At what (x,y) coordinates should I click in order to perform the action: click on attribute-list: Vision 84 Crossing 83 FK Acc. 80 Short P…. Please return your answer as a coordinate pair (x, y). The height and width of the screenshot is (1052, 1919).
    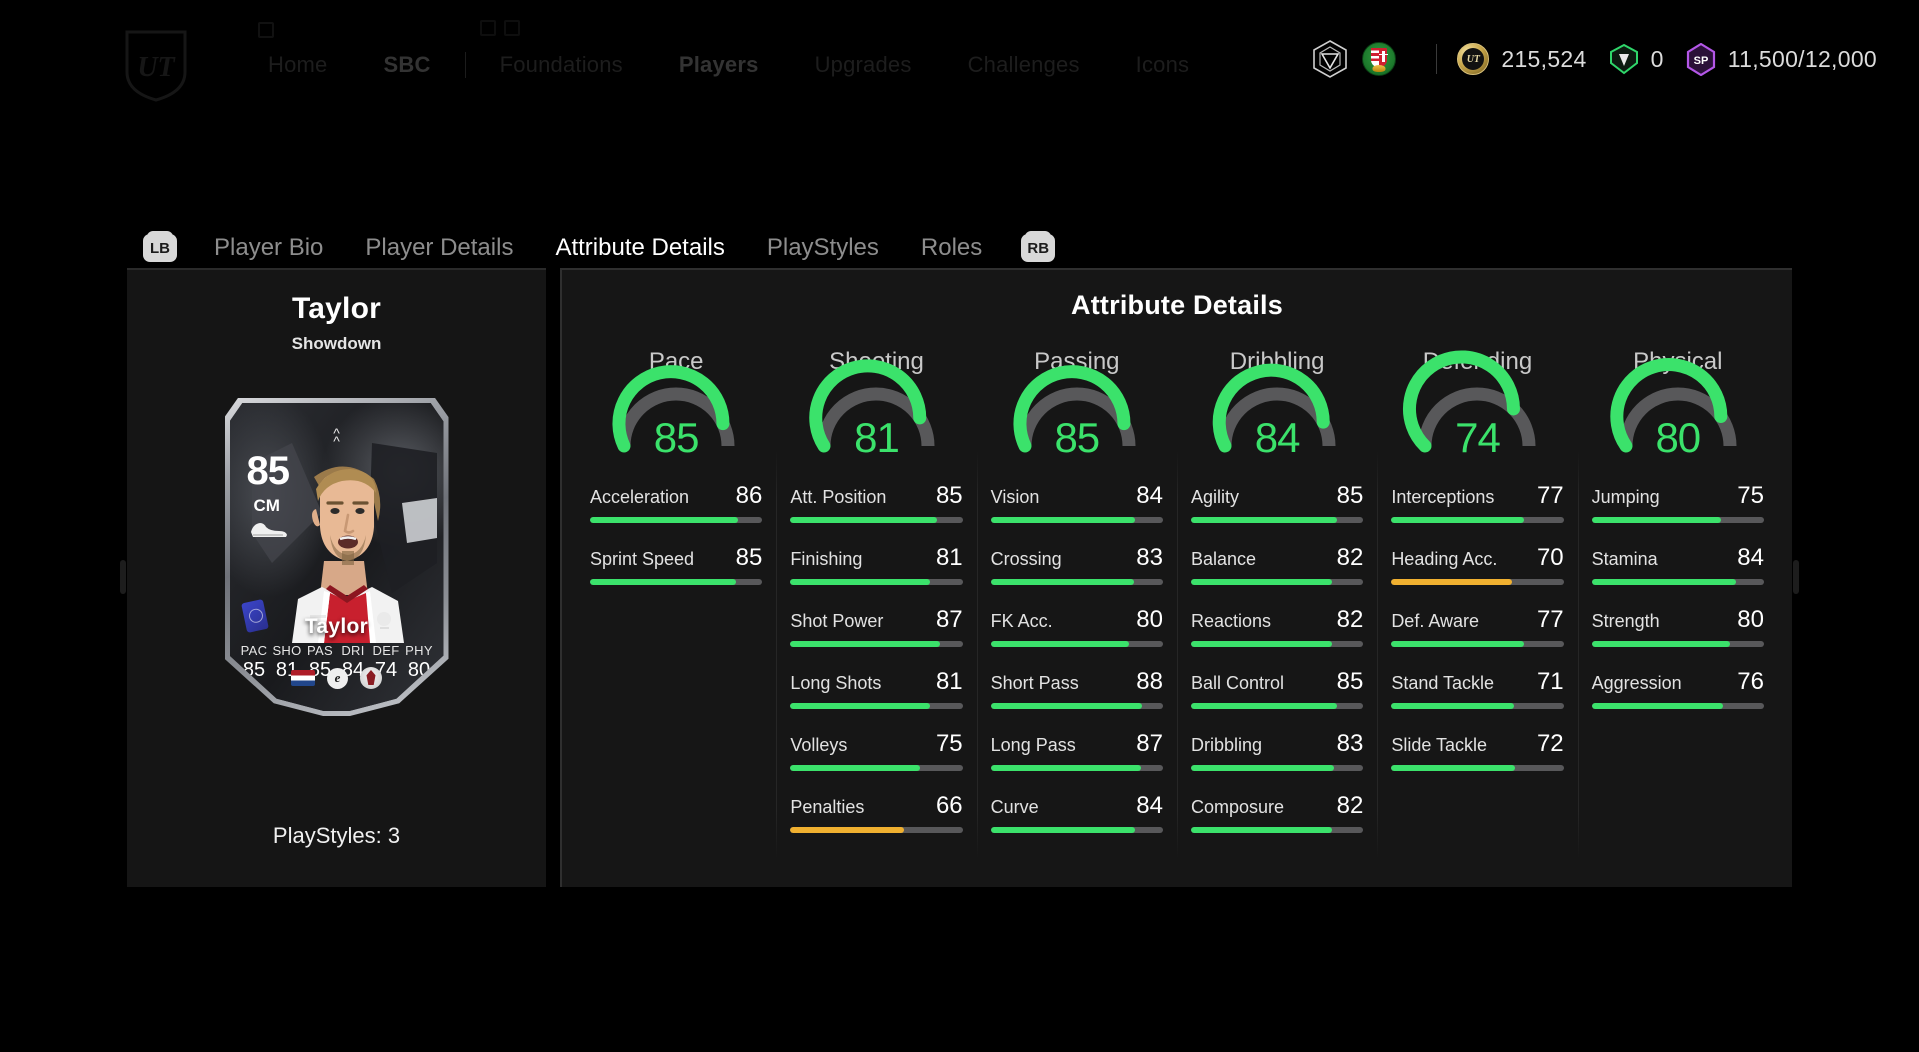
    Looking at the image, I should click on (1076, 657).